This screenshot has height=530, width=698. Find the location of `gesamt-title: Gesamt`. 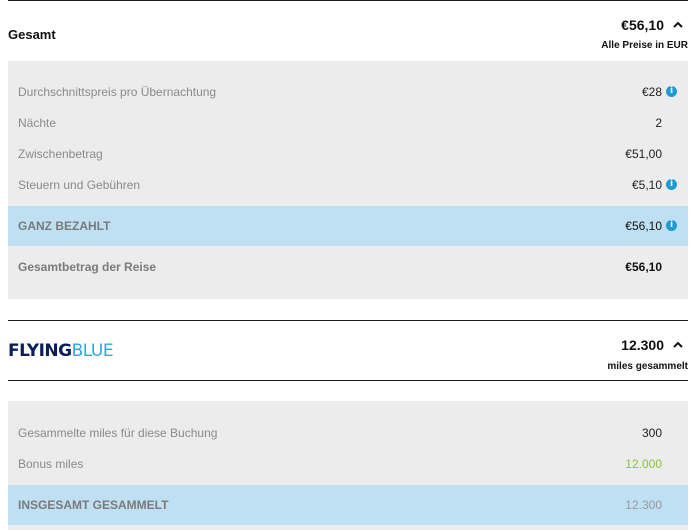

gesamt-title: Gesamt is located at coordinates (32, 34).